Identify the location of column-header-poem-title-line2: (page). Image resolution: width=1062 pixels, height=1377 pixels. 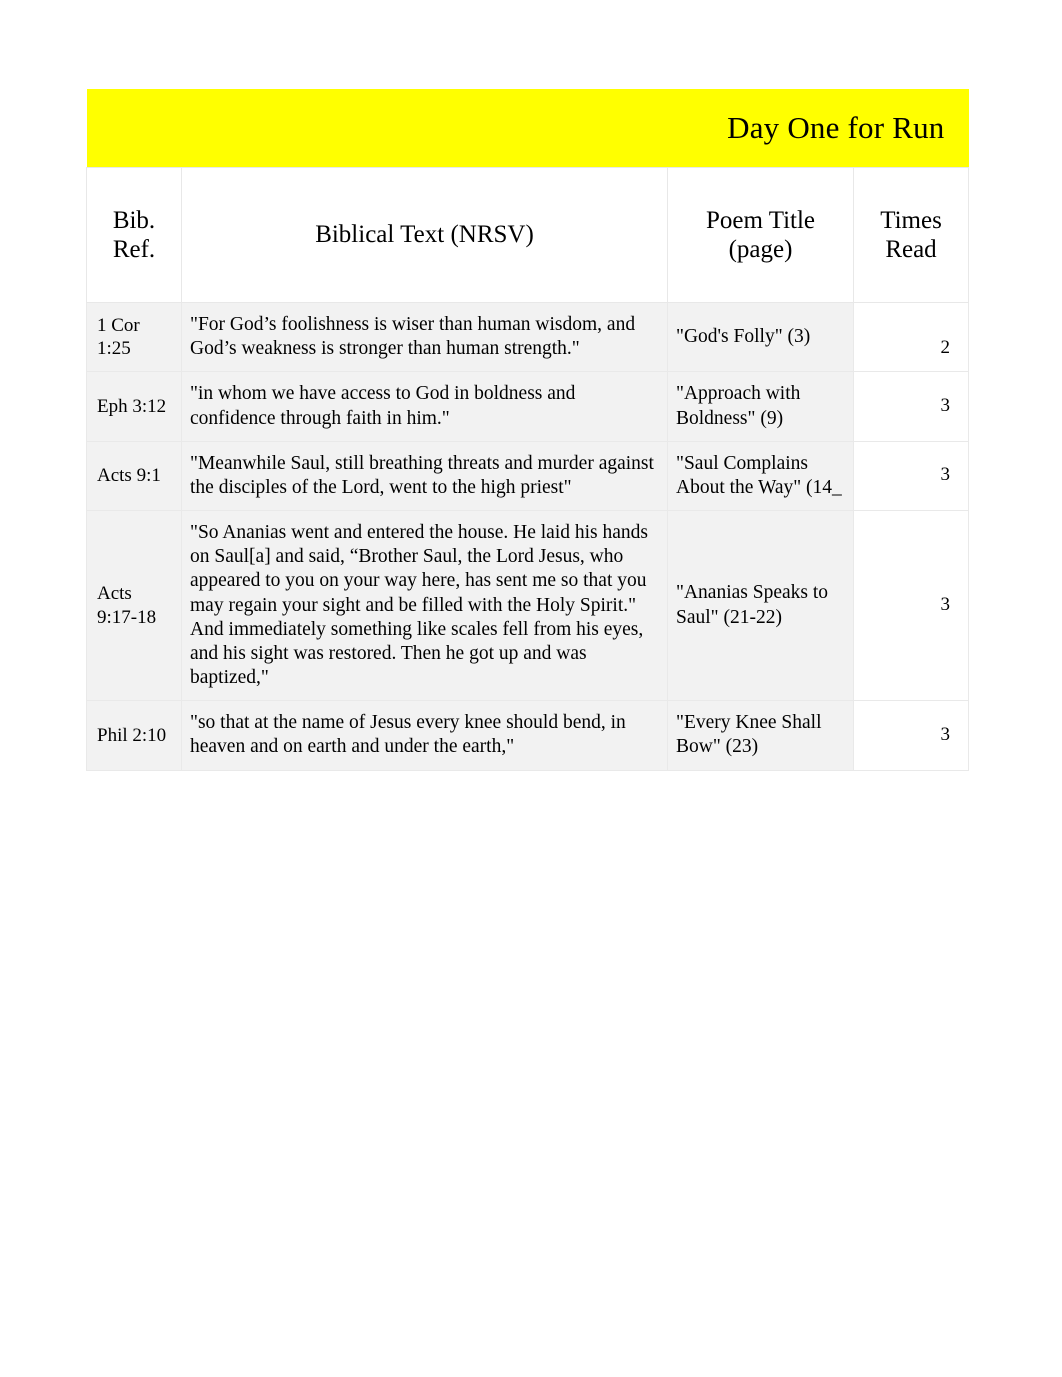
(760, 249).